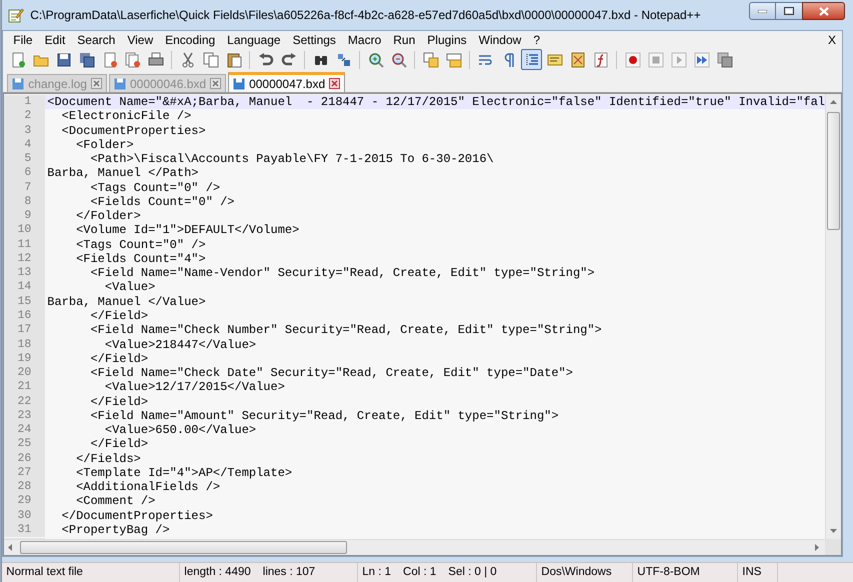 This screenshot has width=853, height=582. I want to click on tab: 00000047.bxd, so click(287, 82).